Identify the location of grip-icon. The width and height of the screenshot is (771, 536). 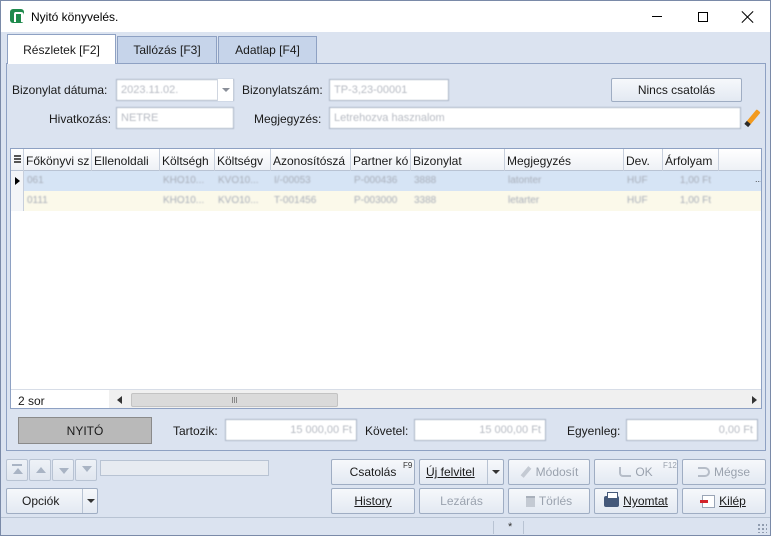
(234, 400).